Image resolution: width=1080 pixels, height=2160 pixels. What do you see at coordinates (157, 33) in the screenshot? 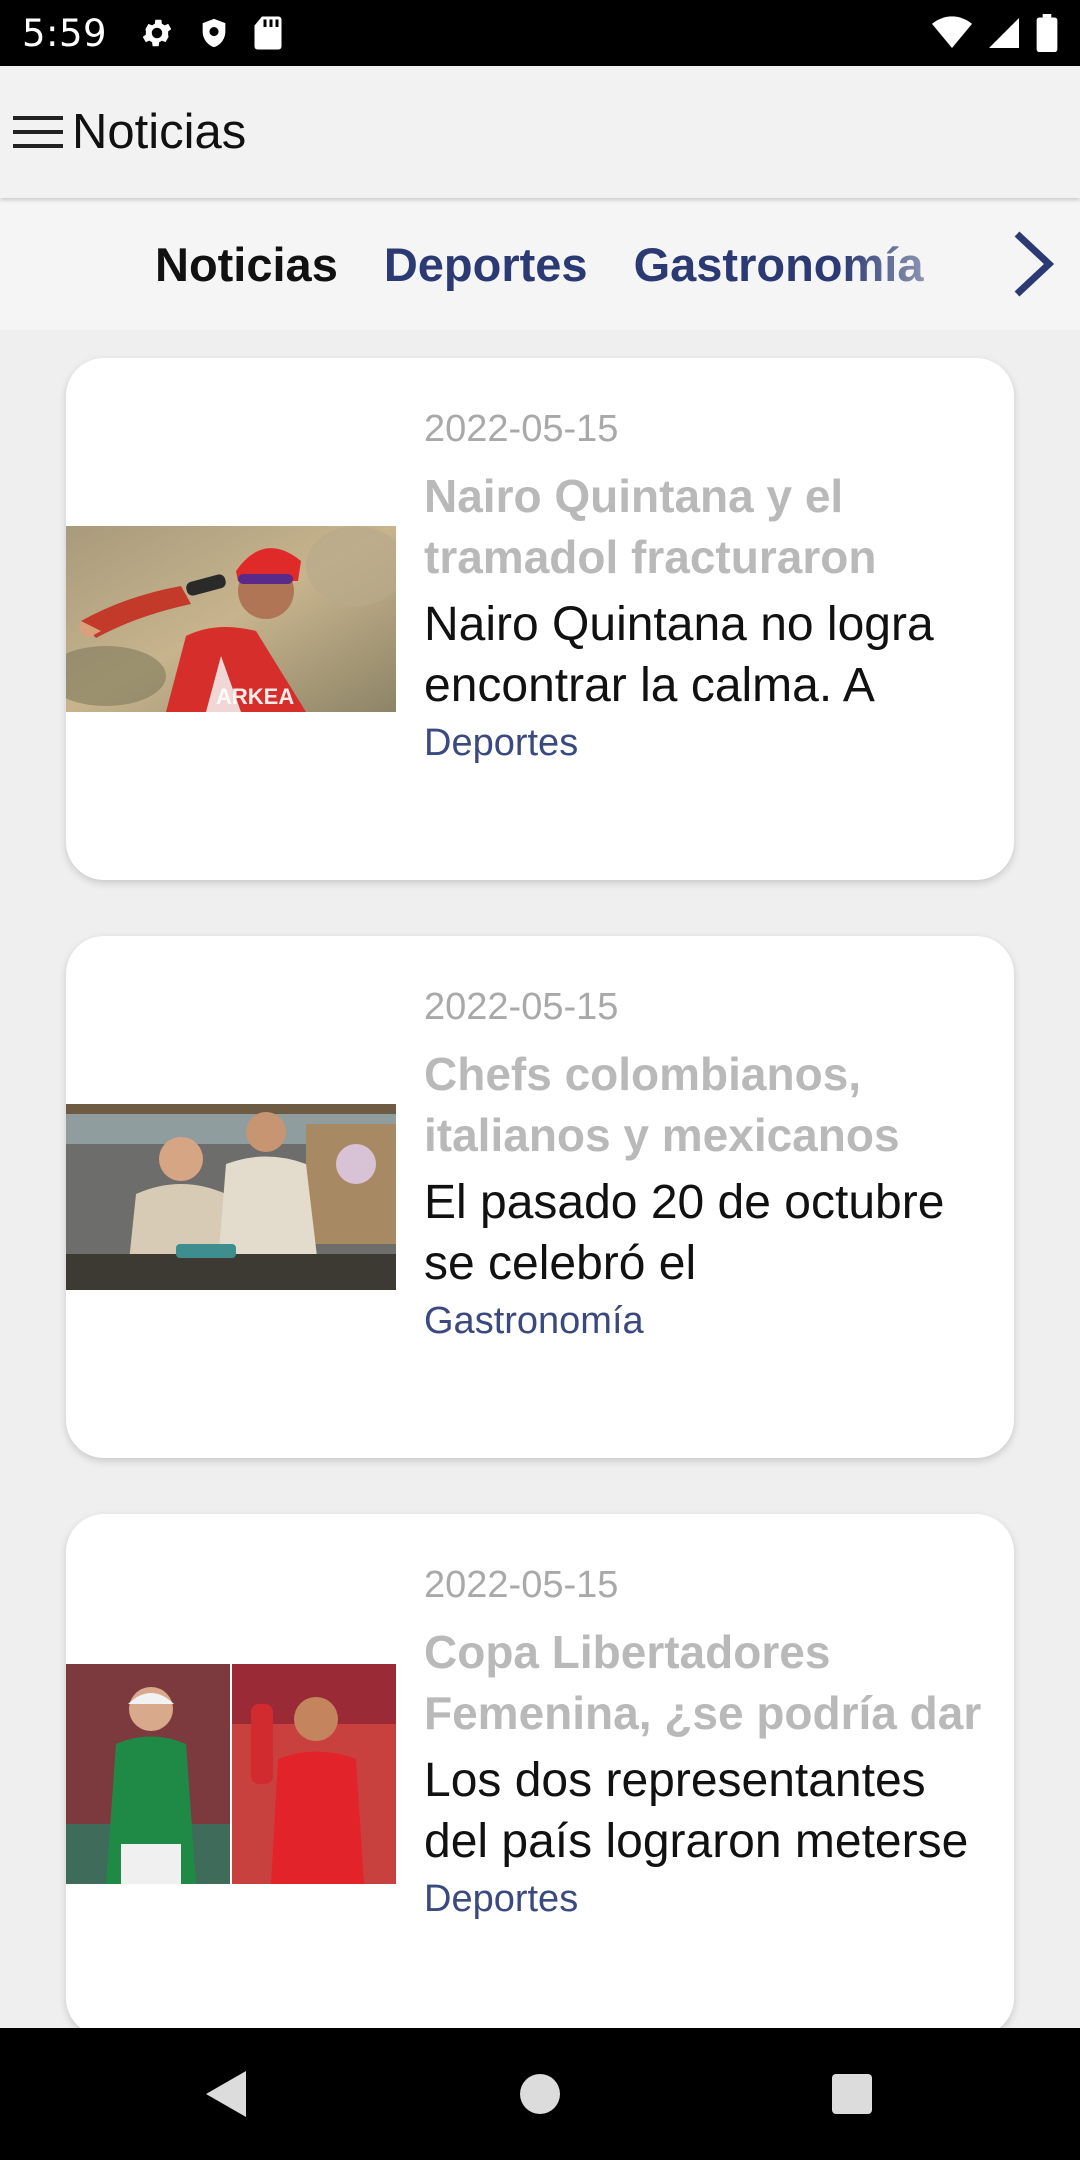
I see `gear-icon` at bounding box center [157, 33].